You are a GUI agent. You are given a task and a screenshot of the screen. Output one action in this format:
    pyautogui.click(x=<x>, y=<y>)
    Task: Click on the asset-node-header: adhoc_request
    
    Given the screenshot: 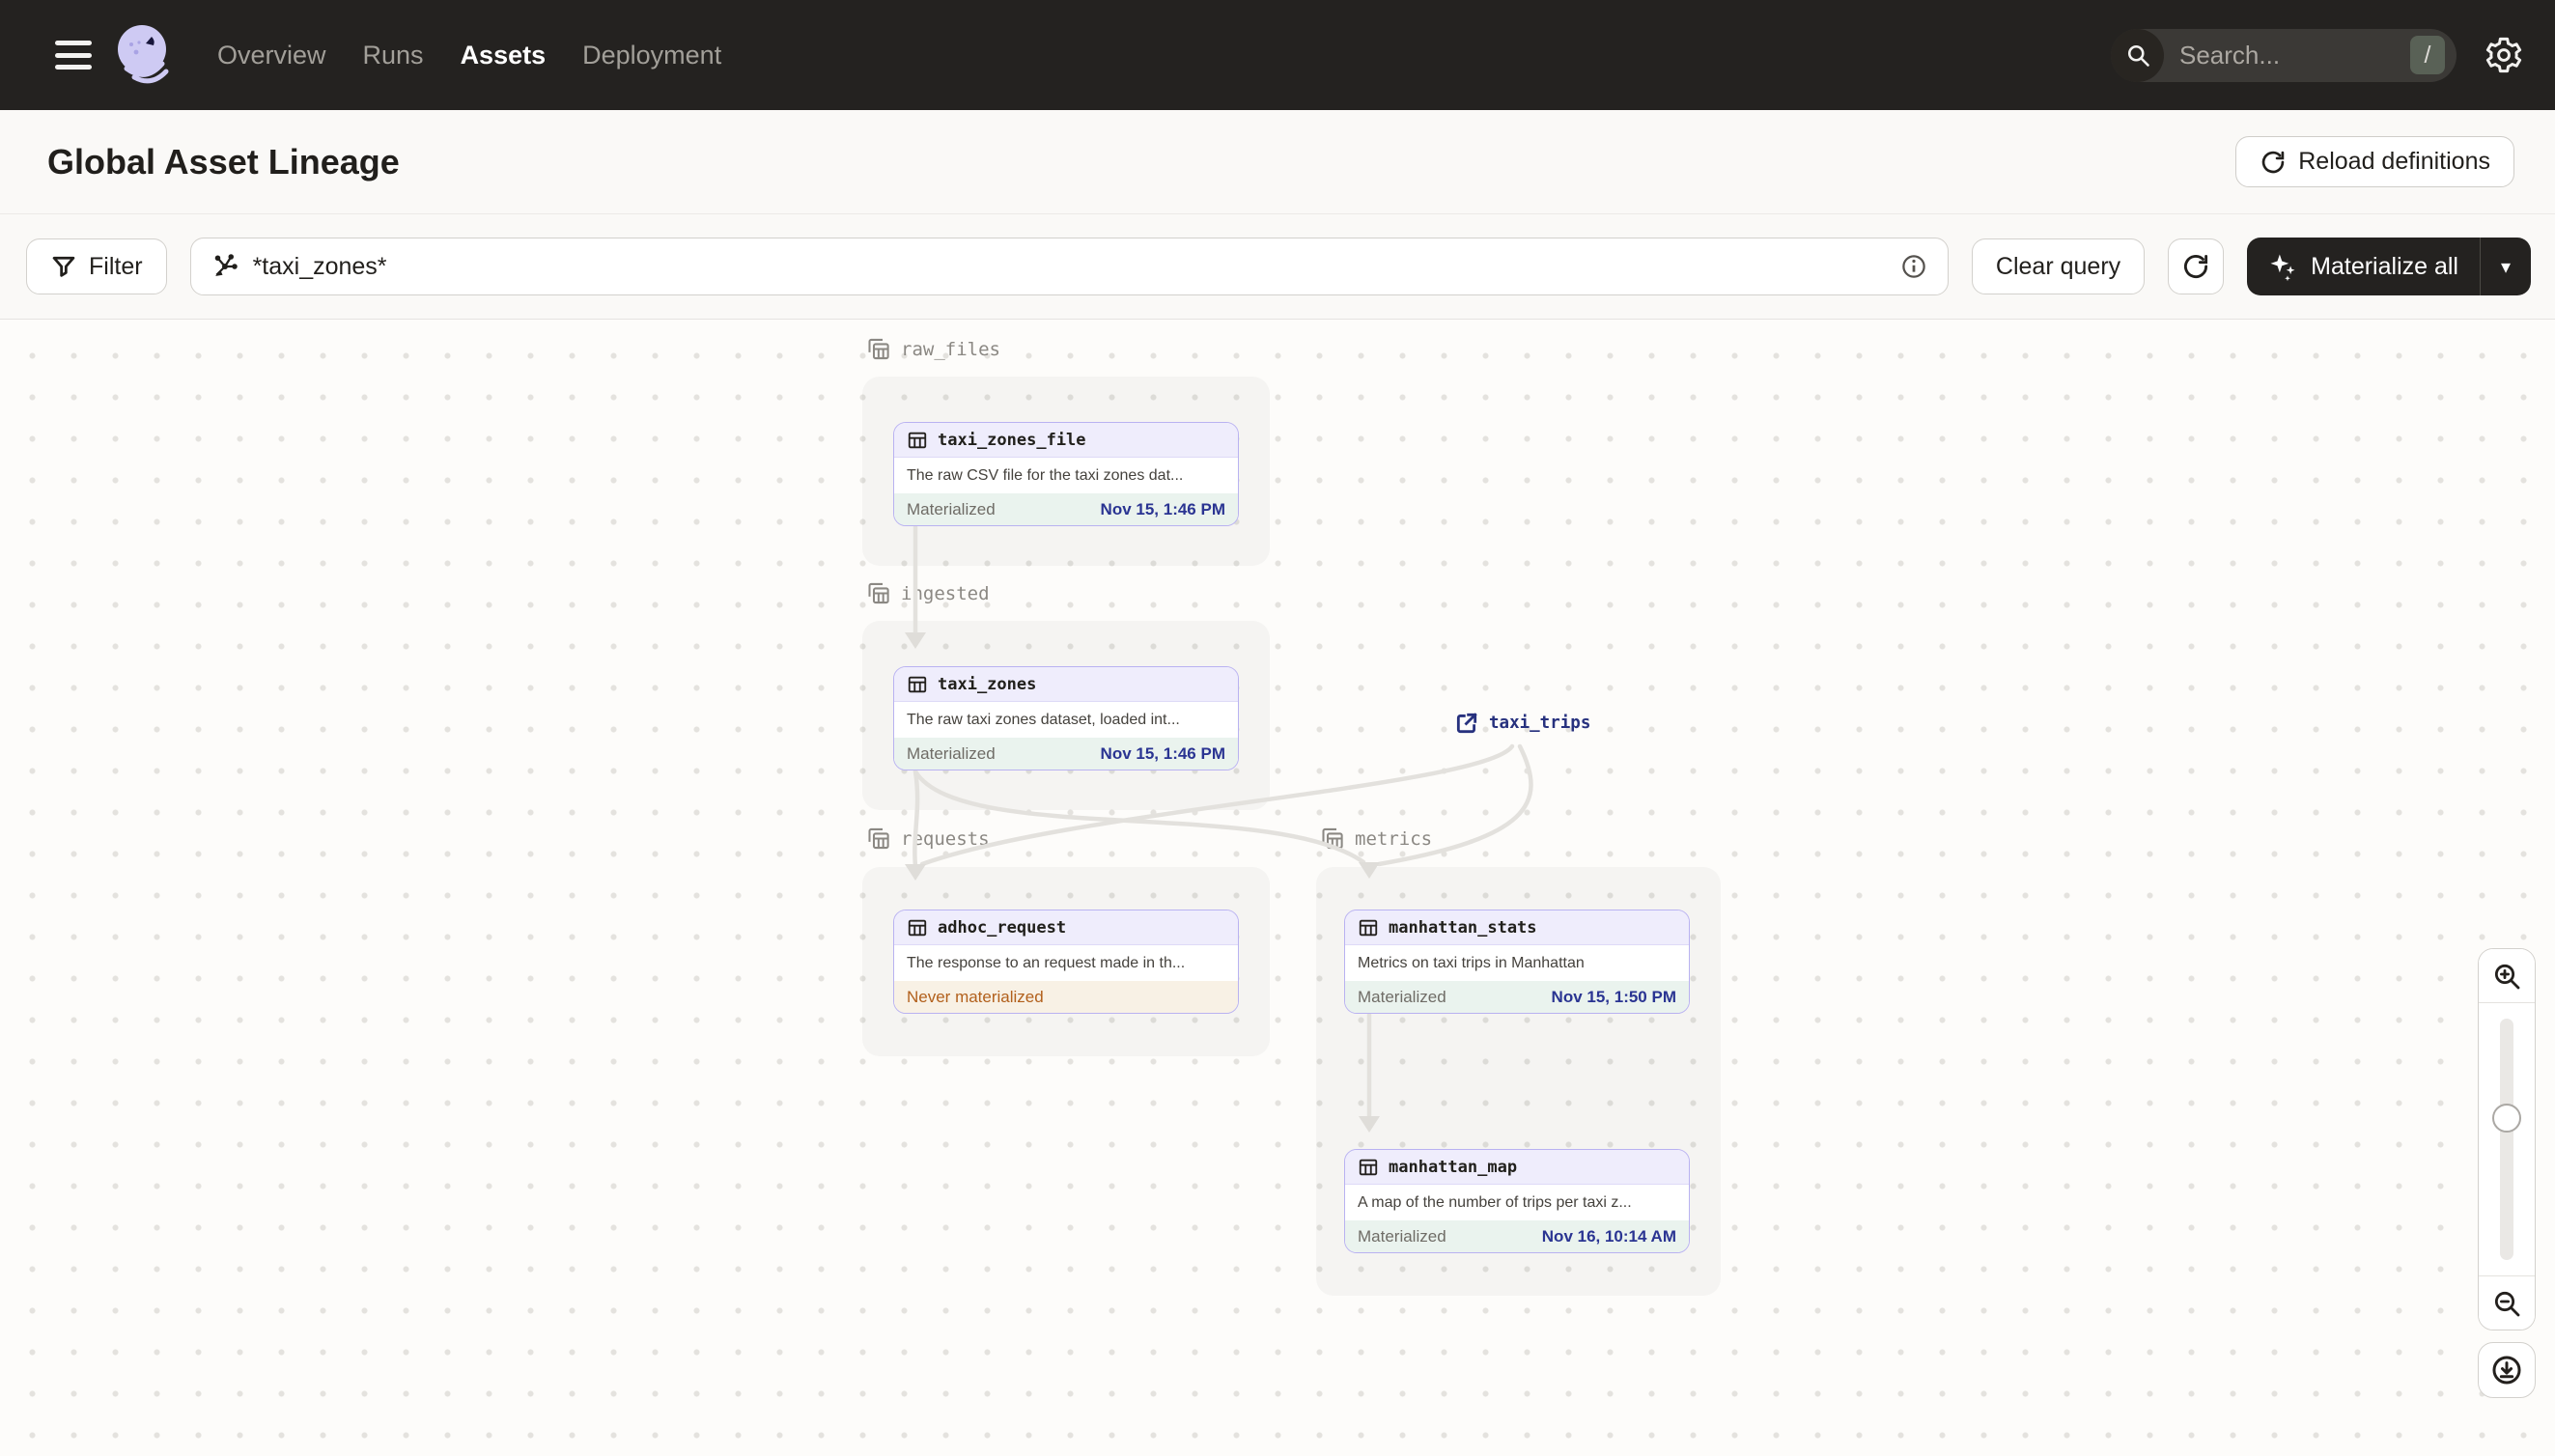 What is the action you would take?
    pyautogui.click(x=1066, y=928)
    